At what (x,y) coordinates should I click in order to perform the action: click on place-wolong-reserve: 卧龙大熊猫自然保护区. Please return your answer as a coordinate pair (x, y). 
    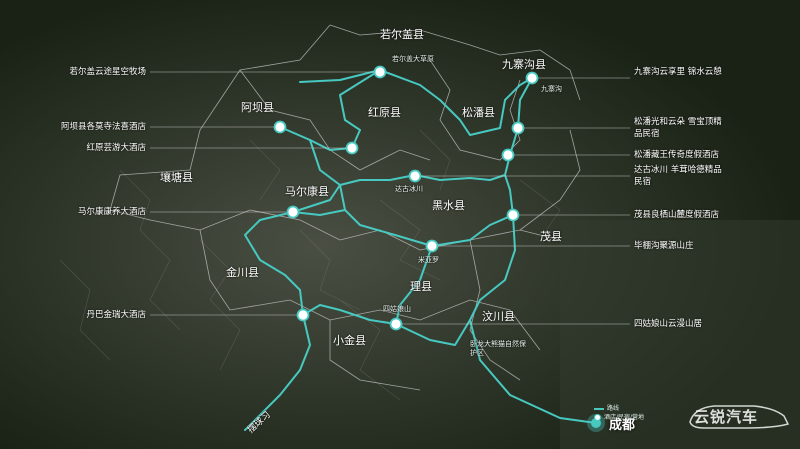
    Looking at the image, I should click on (498, 348).